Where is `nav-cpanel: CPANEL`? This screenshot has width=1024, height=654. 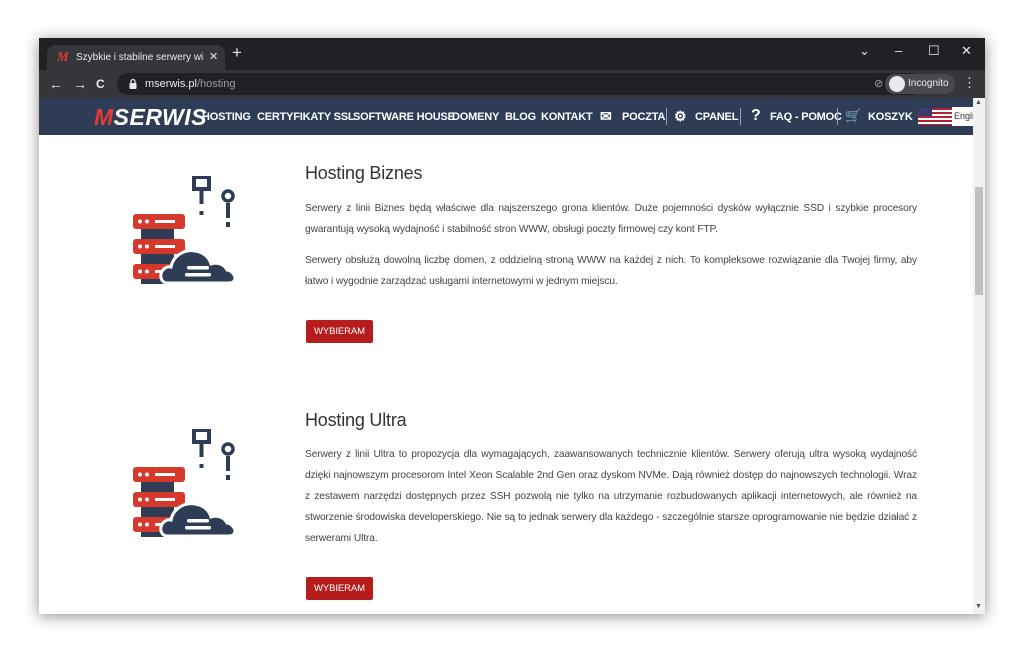
nav-cpanel: CPANEL is located at coordinates (716, 117).